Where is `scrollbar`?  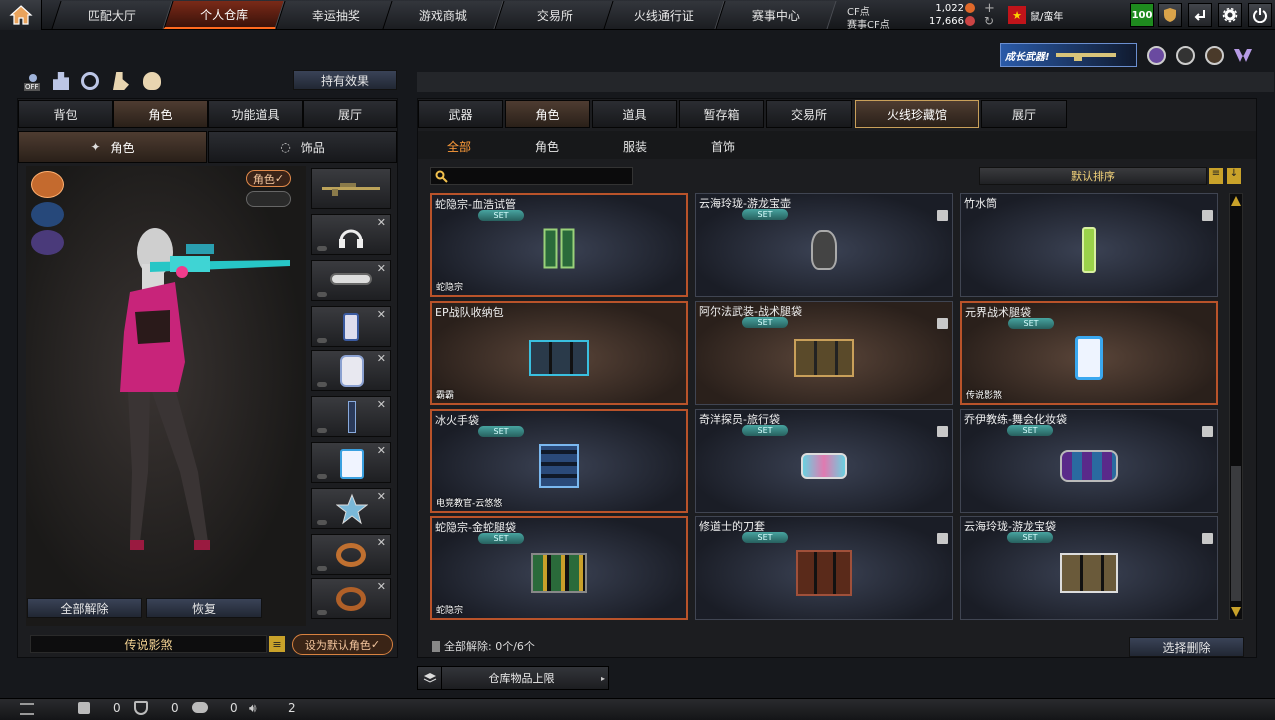 scrollbar is located at coordinates (1236, 406).